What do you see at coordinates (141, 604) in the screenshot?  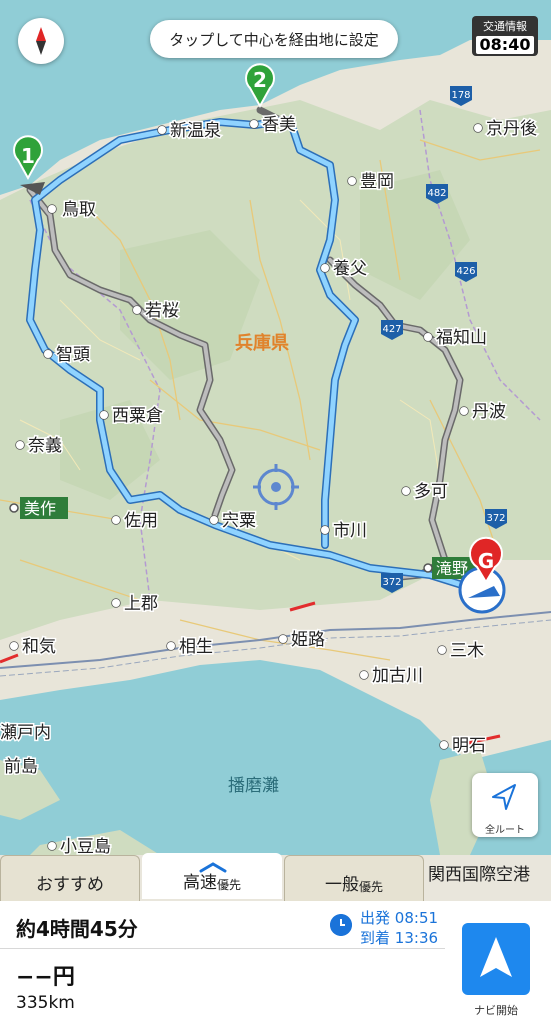 I see `svg-text: 上郡` at bounding box center [141, 604].